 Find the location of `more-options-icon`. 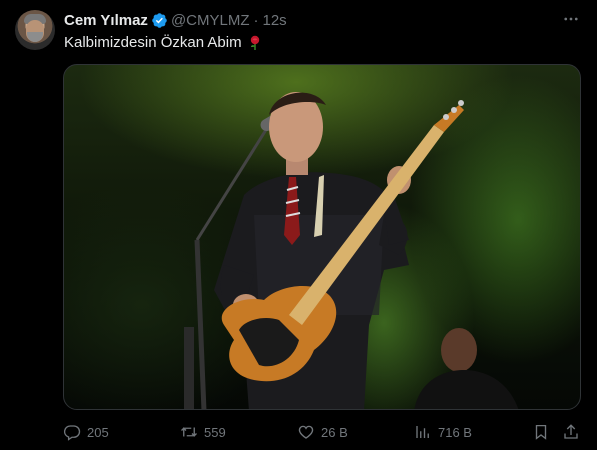

more-options-icon is located at coordinates (571, 19).